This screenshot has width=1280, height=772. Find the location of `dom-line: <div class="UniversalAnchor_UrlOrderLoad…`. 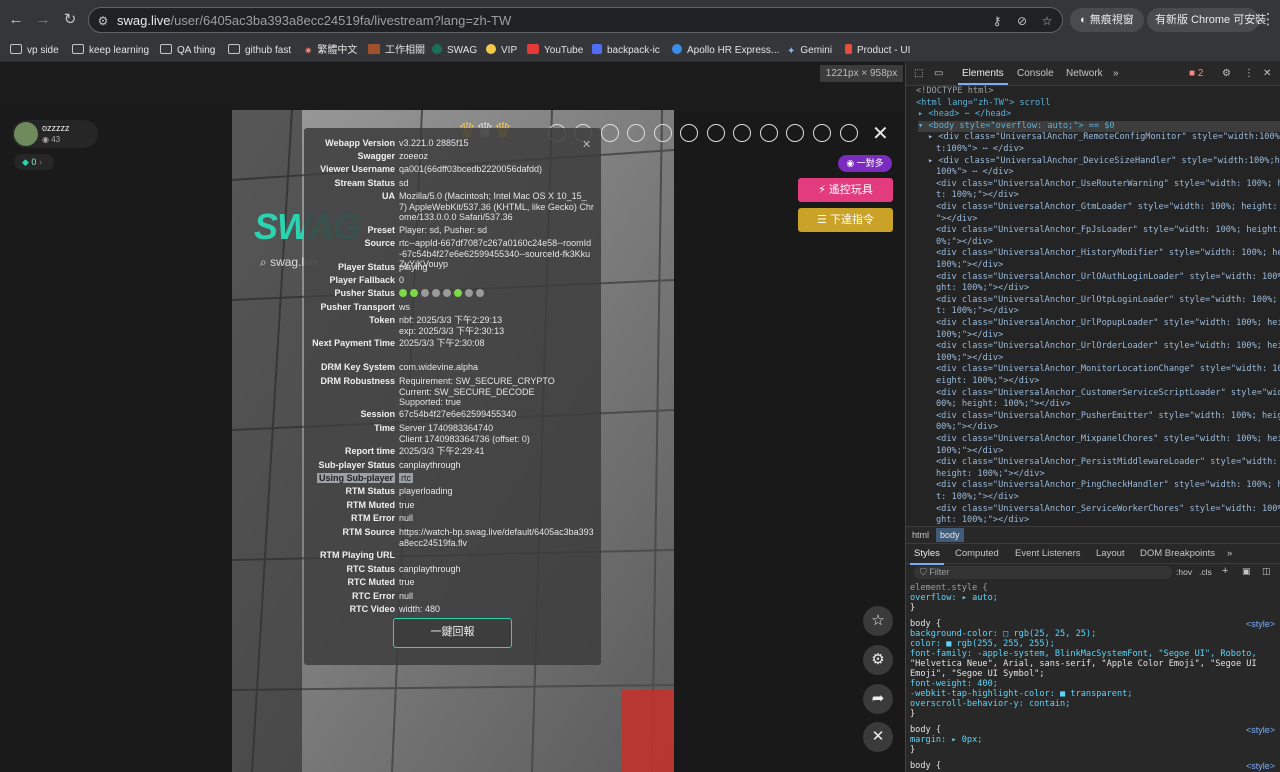

dom-line: <div class="UniversalAnchor_UrlOrderLoad… is located at coordinates (1108, 347).